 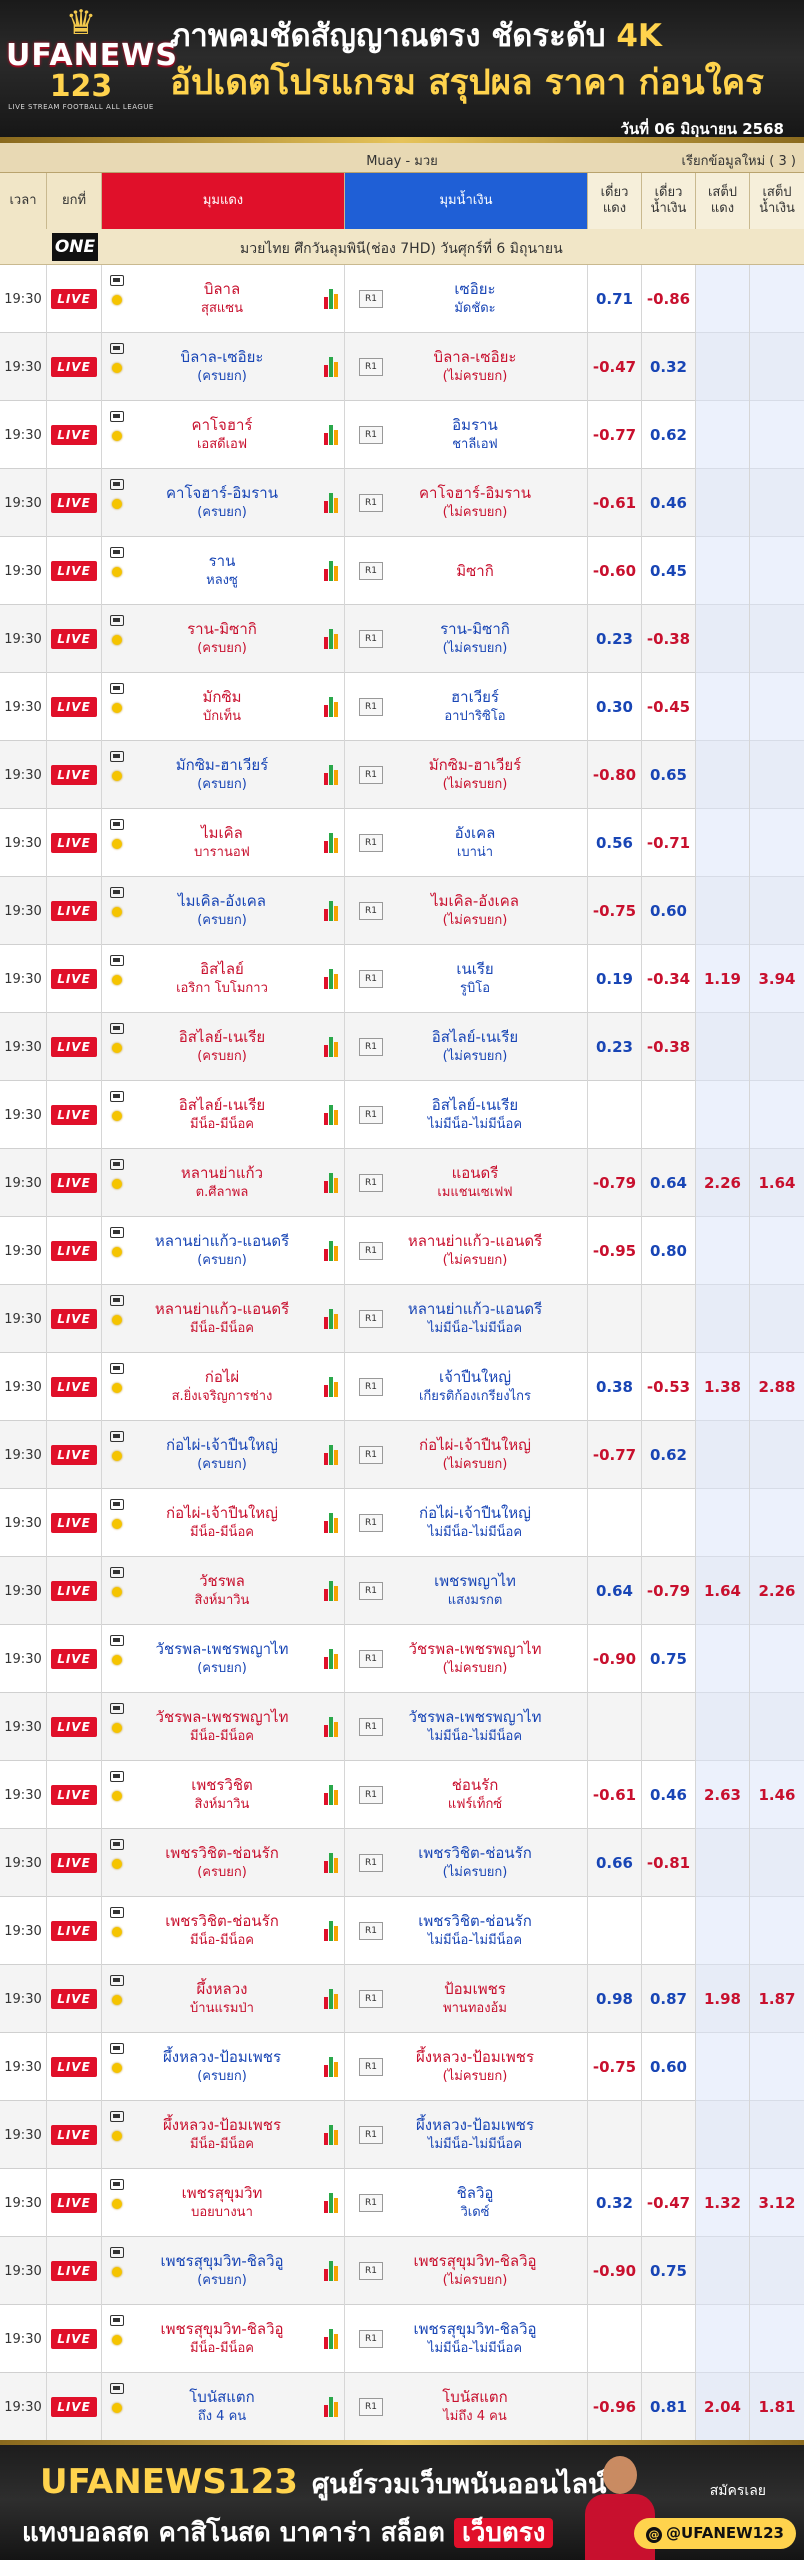 I want to click on odd-single-red: -0.90, so click(x=615, y=2271).